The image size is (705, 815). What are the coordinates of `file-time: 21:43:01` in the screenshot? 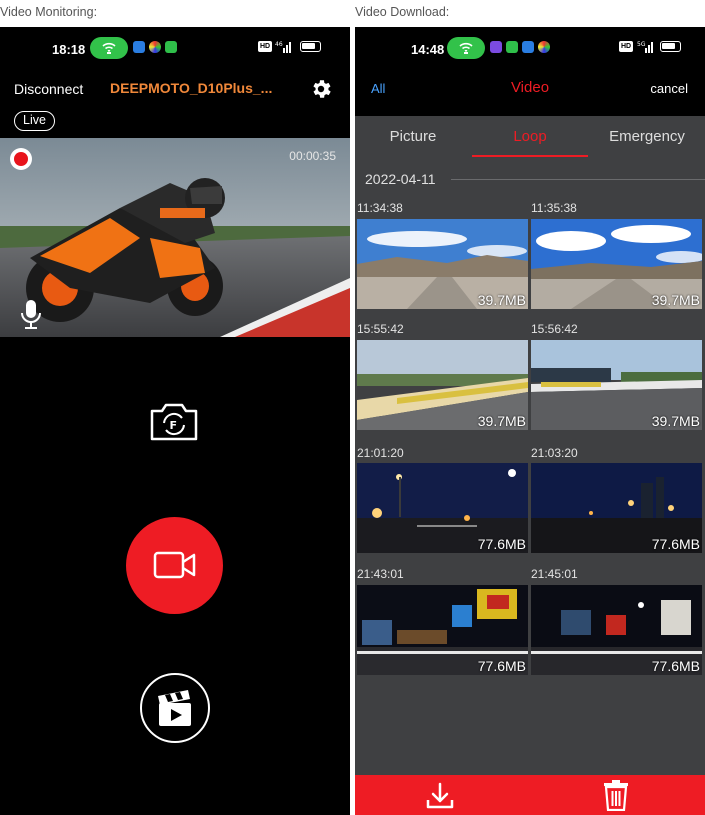 It's located at (380, 574).